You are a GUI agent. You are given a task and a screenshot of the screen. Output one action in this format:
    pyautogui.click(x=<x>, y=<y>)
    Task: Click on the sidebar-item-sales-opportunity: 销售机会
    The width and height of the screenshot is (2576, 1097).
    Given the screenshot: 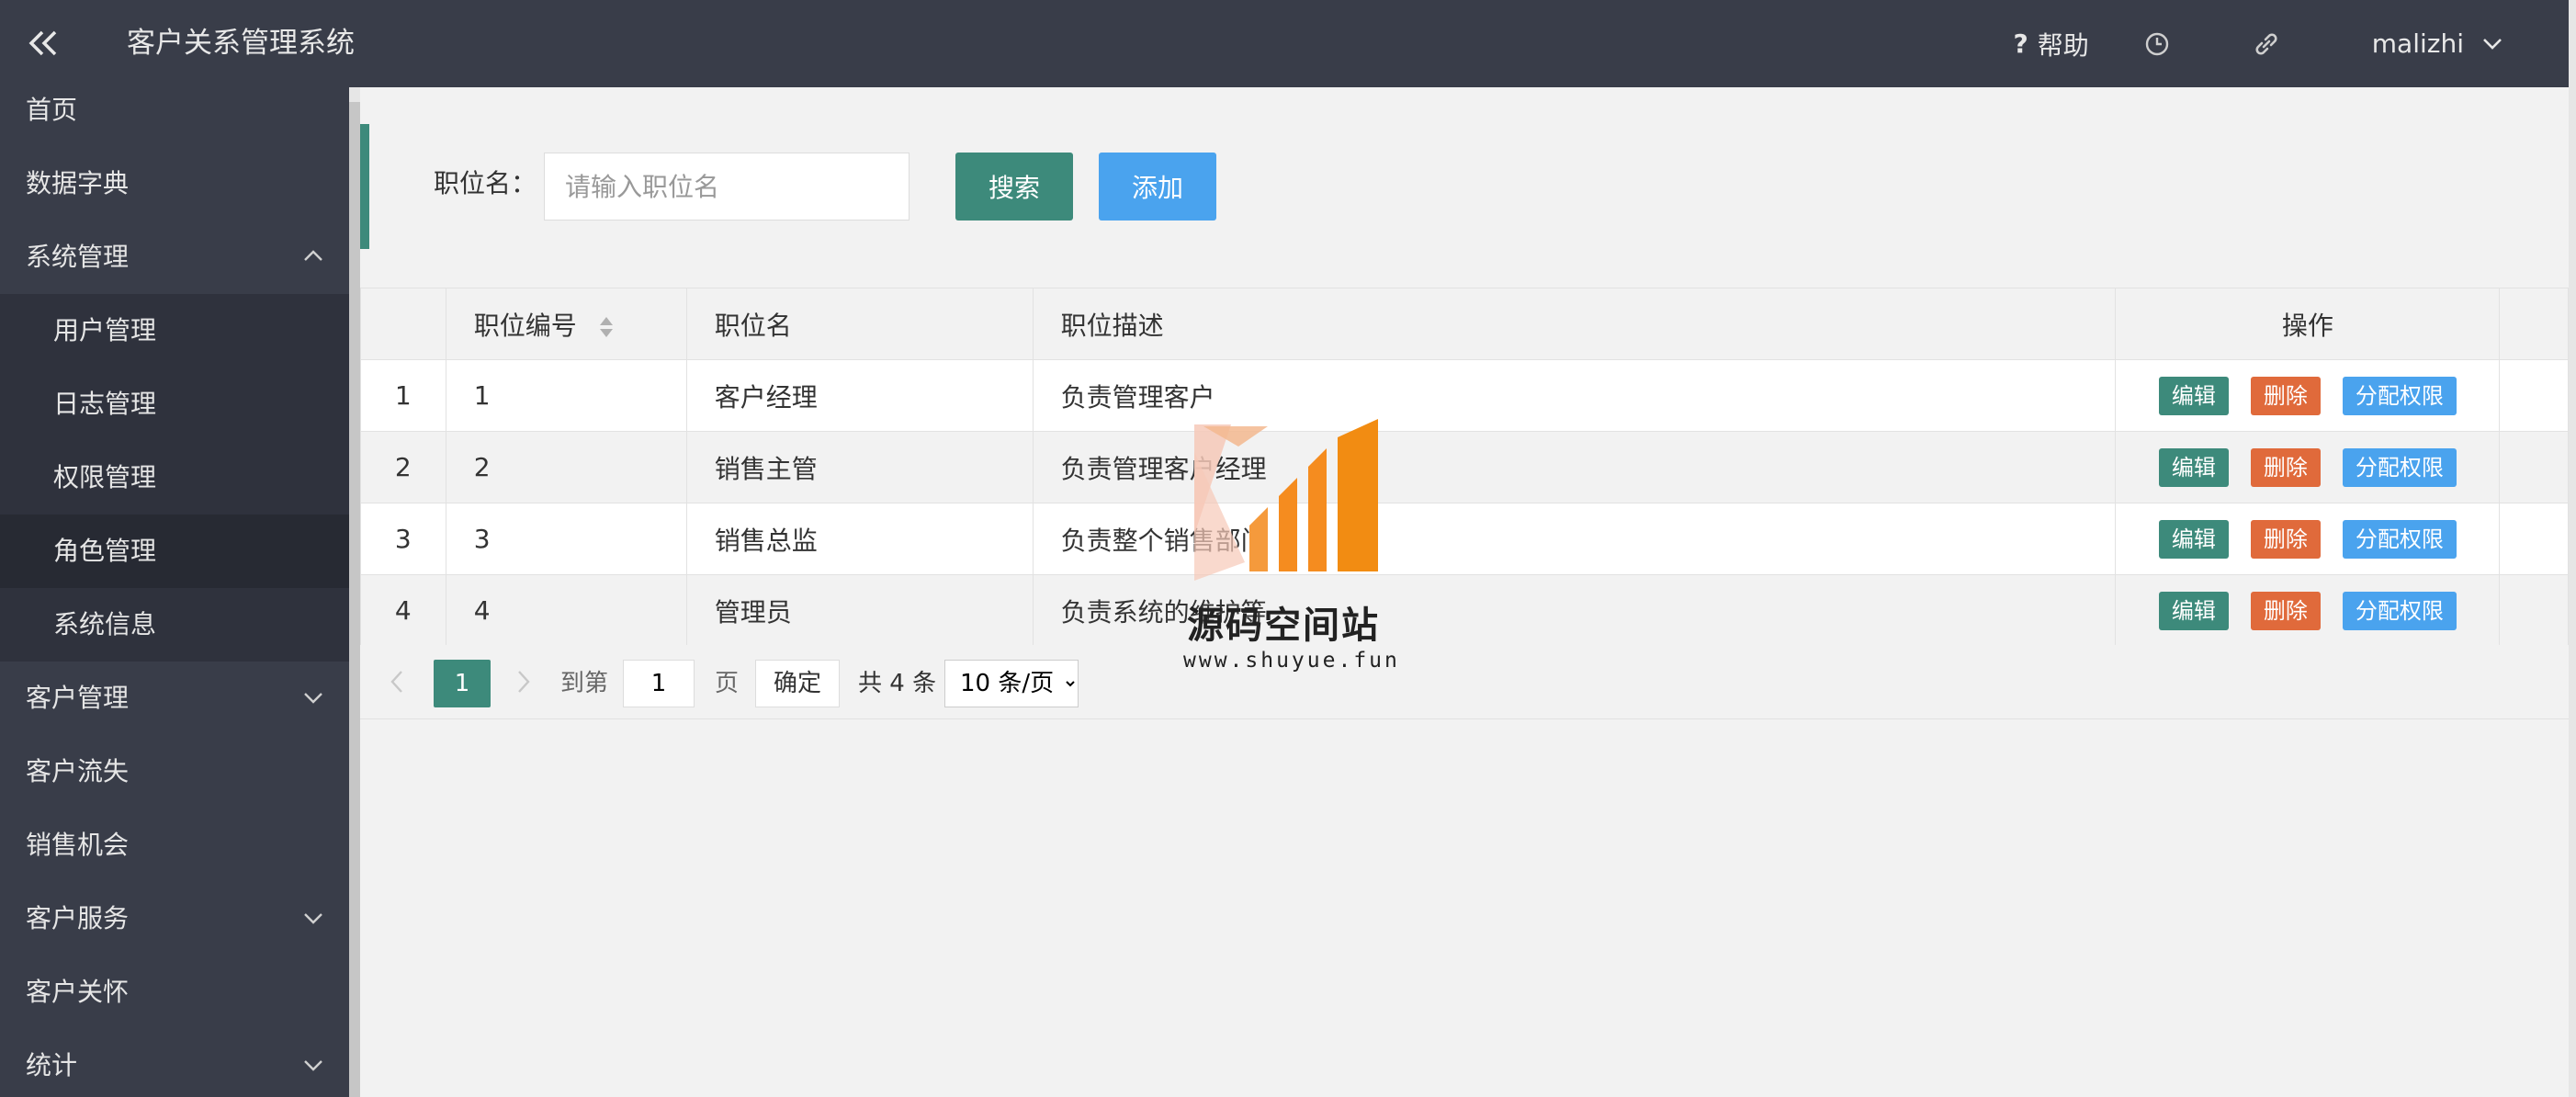 What is the action you would take?
    pyautogui.click(x=174, y=845)
    